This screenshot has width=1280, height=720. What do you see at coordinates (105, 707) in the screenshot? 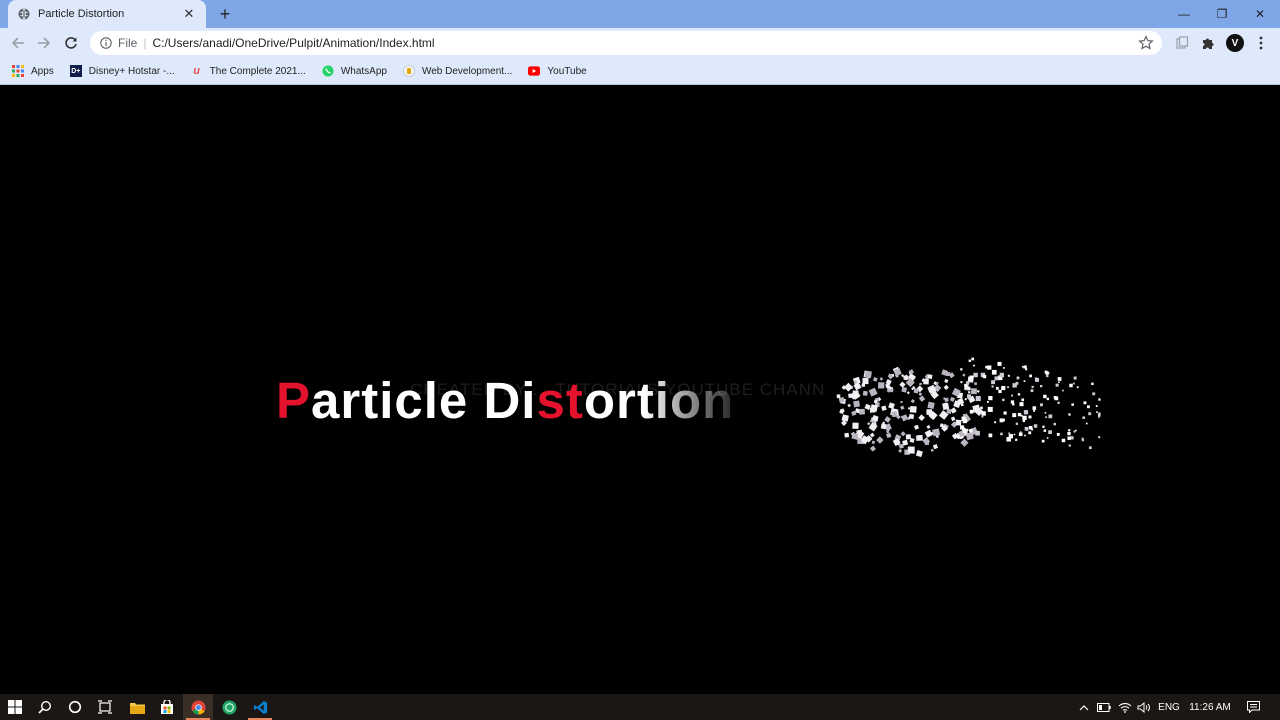
I see `task-view-button` at bounding box center [105, 707].